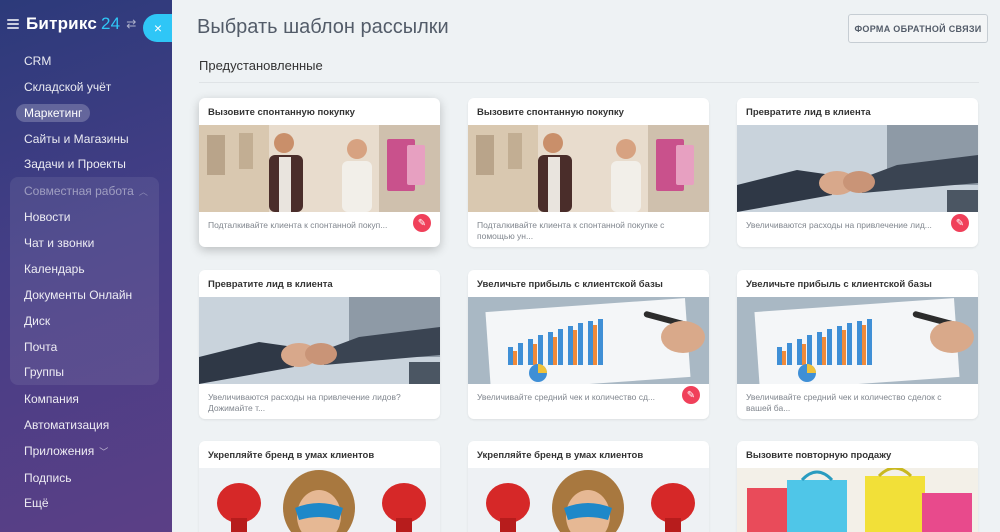 This screenshot has width=1000, height=532. I want to click on menu-item-collaboration: Совместная работа ︿, so click(86, 191).